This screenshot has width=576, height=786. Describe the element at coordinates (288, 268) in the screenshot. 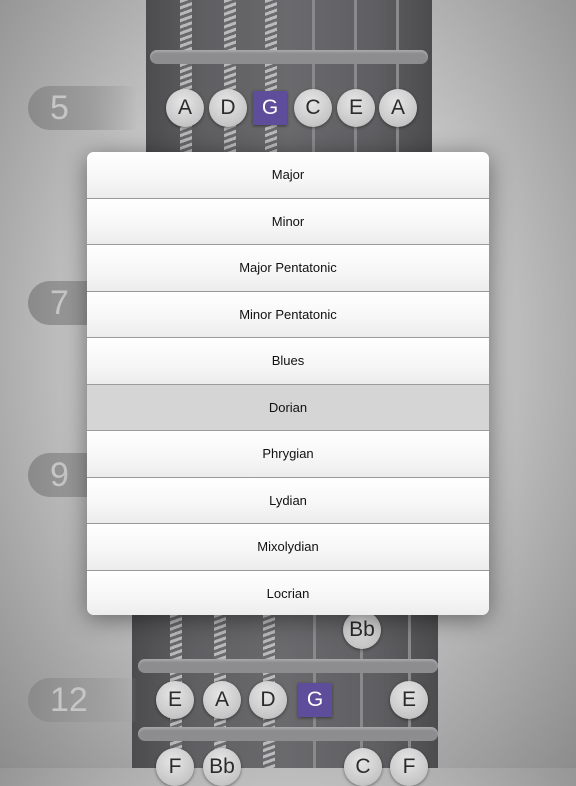

I see `scale-option-major-pentatonic: Major Pentatonic` at that location.